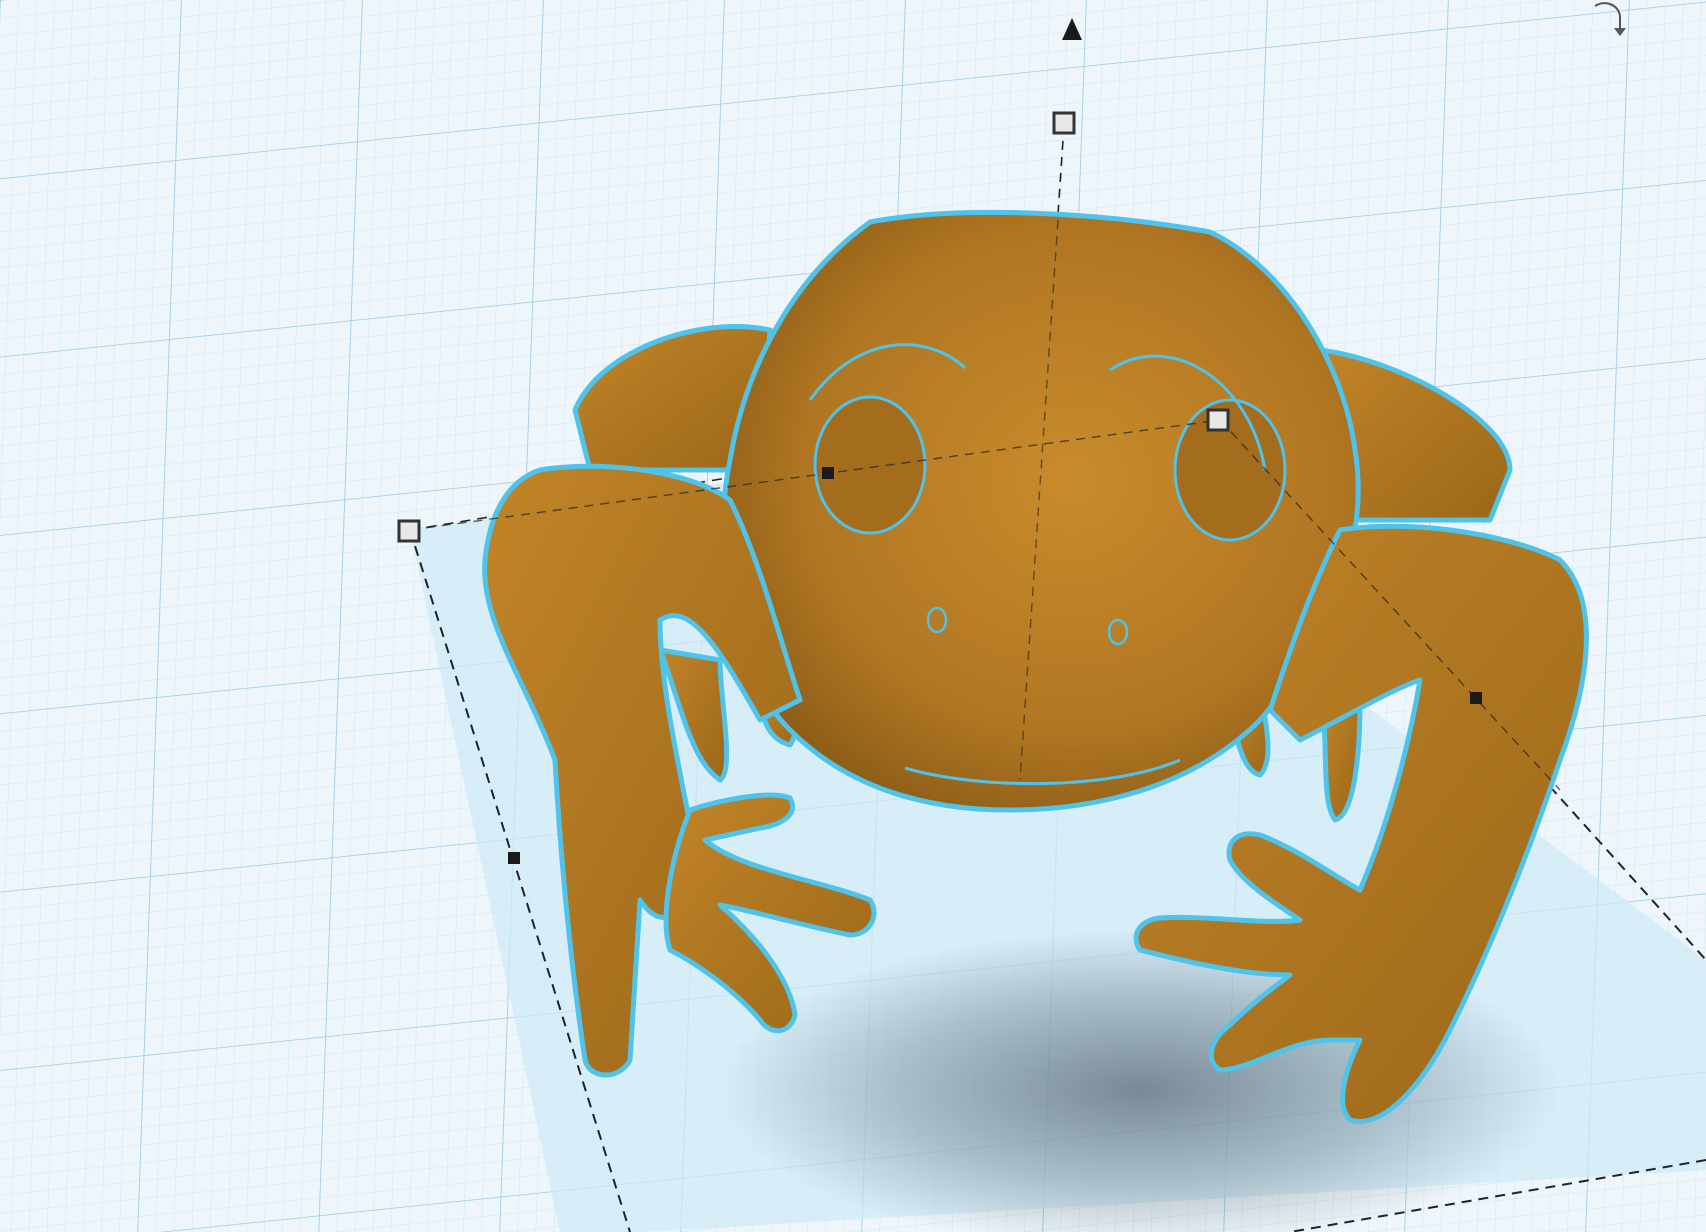 The height and width of the screenshot is (1232, 1706). I want to click on frog-eye-right, so click(1230, 470).